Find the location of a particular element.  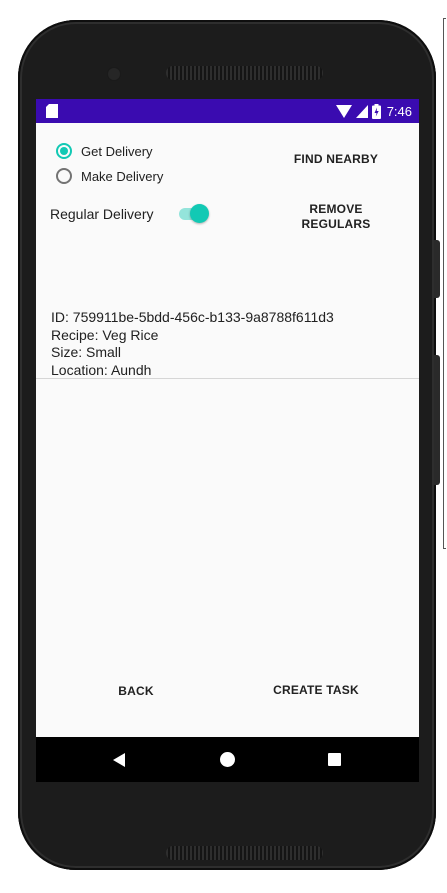

nav-back-icon is located at coordinates (119, 760).